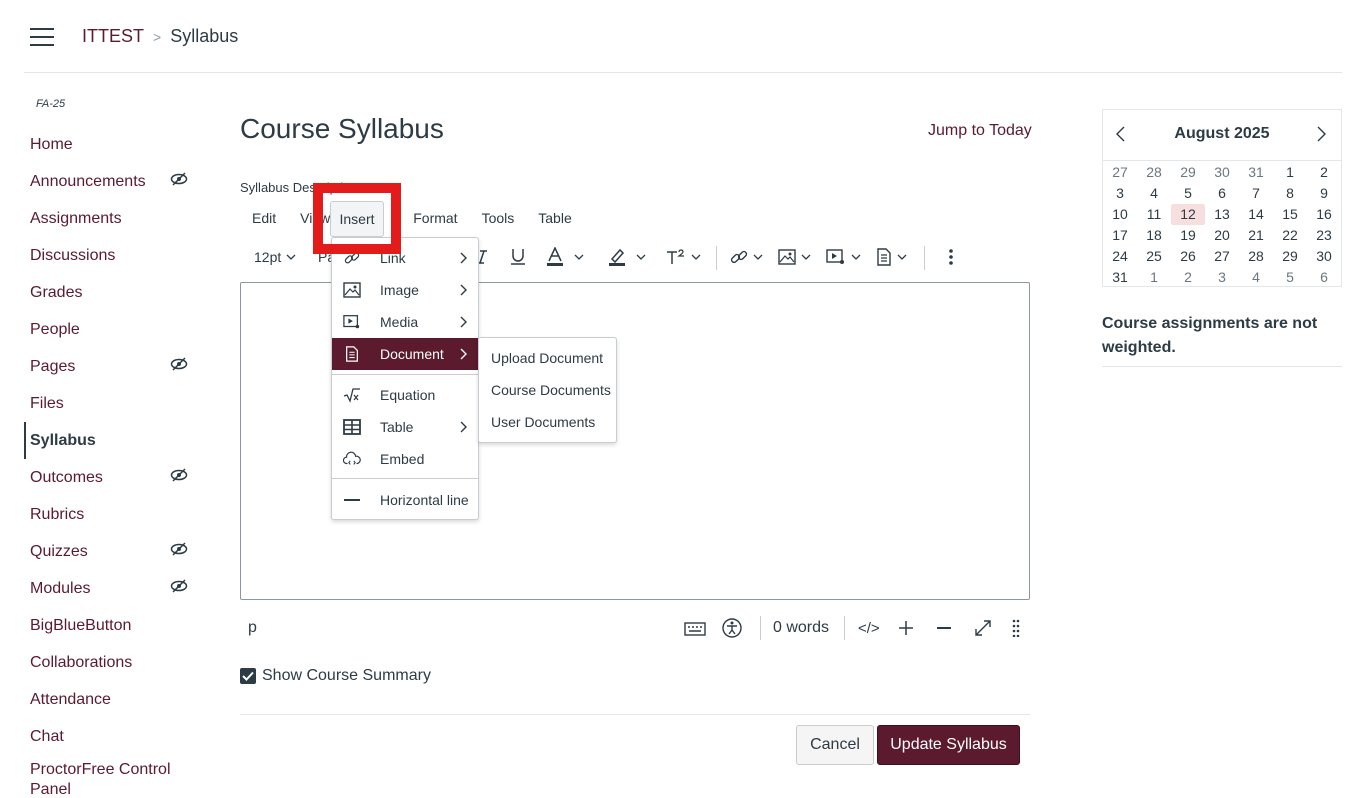  I want to click on sidebar-item-rubrics: Rubrics, so click(114, 514).